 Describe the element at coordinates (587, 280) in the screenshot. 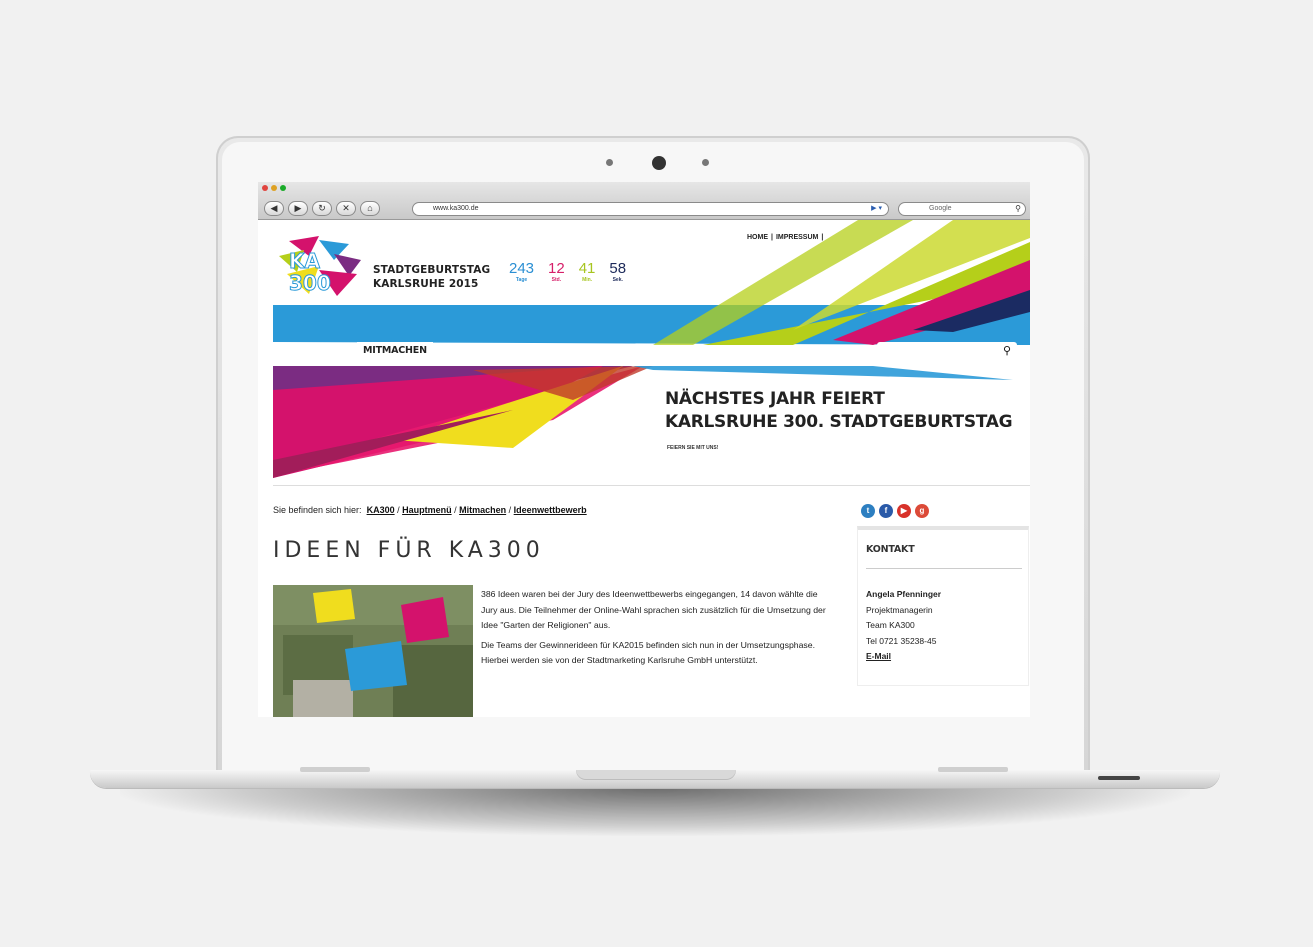

I see `countdown-unit: Min.` at that location.